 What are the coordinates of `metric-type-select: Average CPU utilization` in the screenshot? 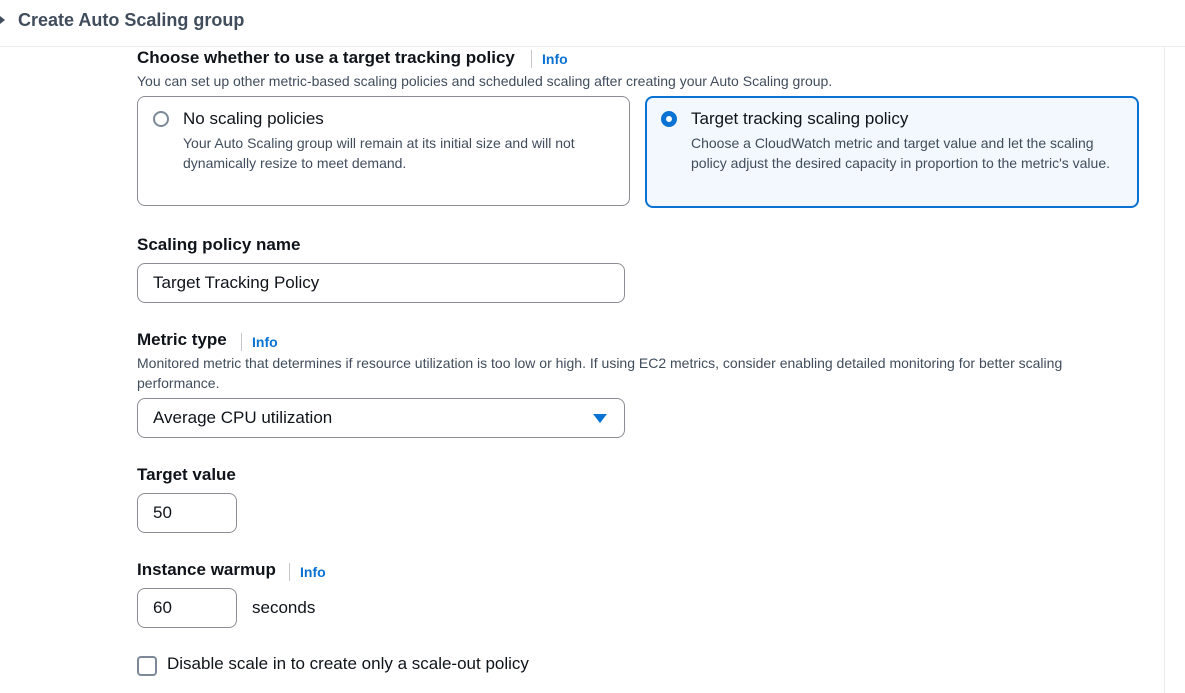 It's located at (381, 418).